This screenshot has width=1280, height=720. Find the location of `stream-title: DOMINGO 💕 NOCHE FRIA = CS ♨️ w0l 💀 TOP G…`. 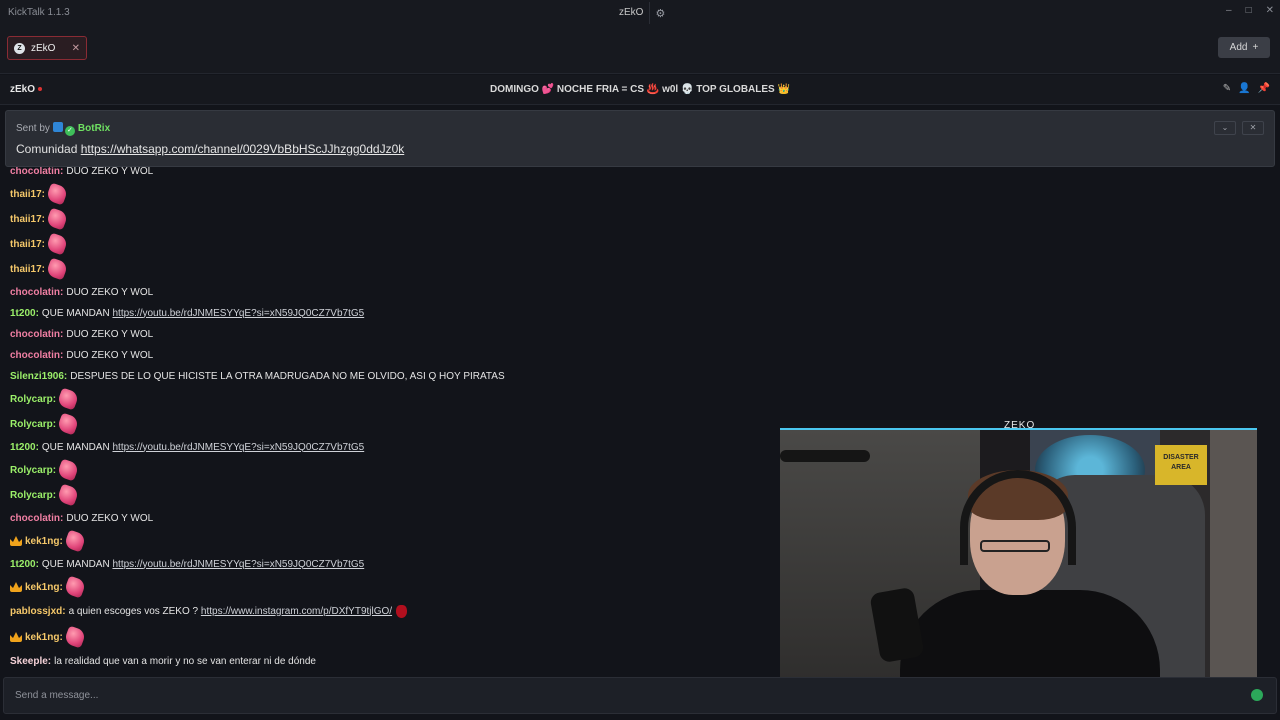

stream-title: DOMINGO 💕 NOCHE FRIA = CS ♨️ w0l 💀 TOP G… is located at coordinates (640, 89).